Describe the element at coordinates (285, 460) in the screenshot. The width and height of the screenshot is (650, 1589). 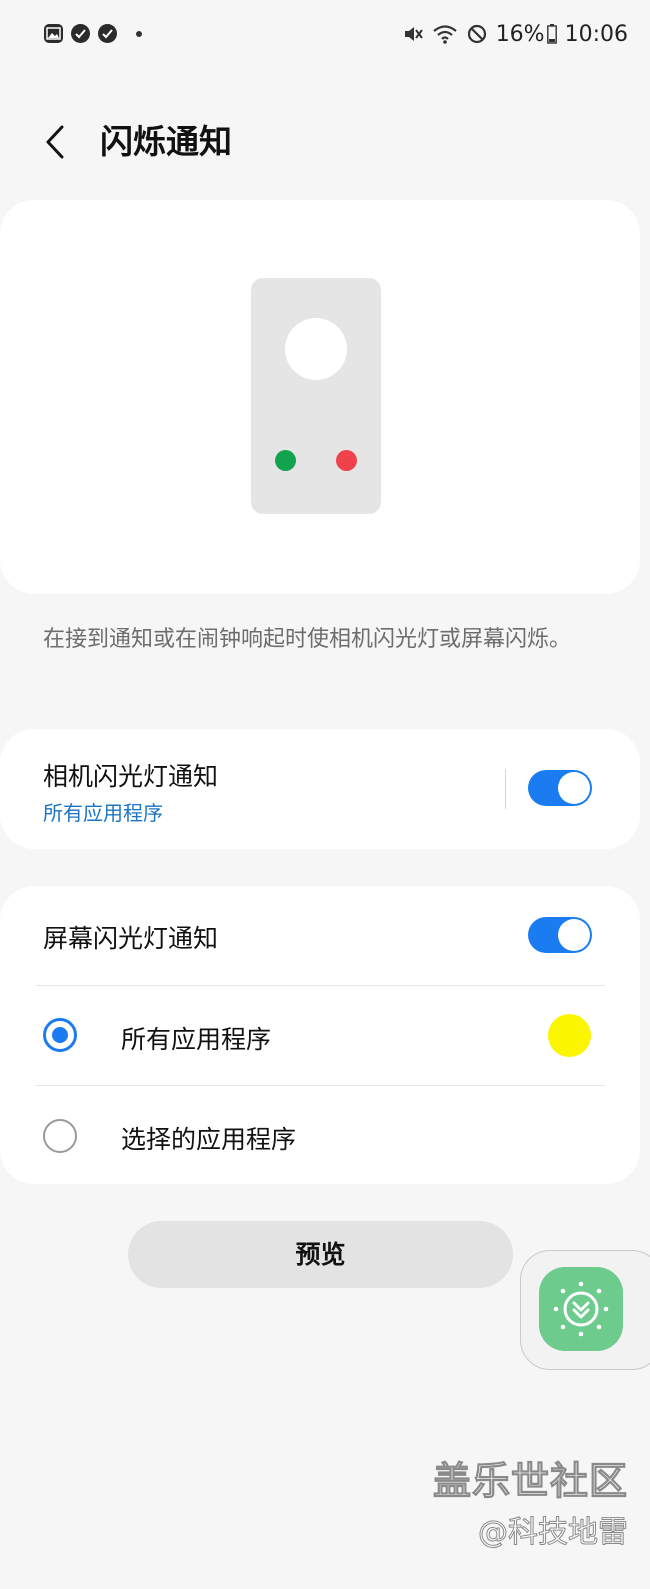
I see `green-indicator-dot` at that location.